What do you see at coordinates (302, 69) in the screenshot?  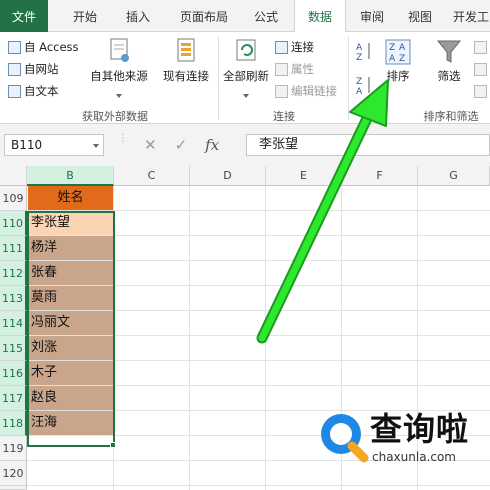 I see `properties-label: 属性` at bounding box center [302, 69].